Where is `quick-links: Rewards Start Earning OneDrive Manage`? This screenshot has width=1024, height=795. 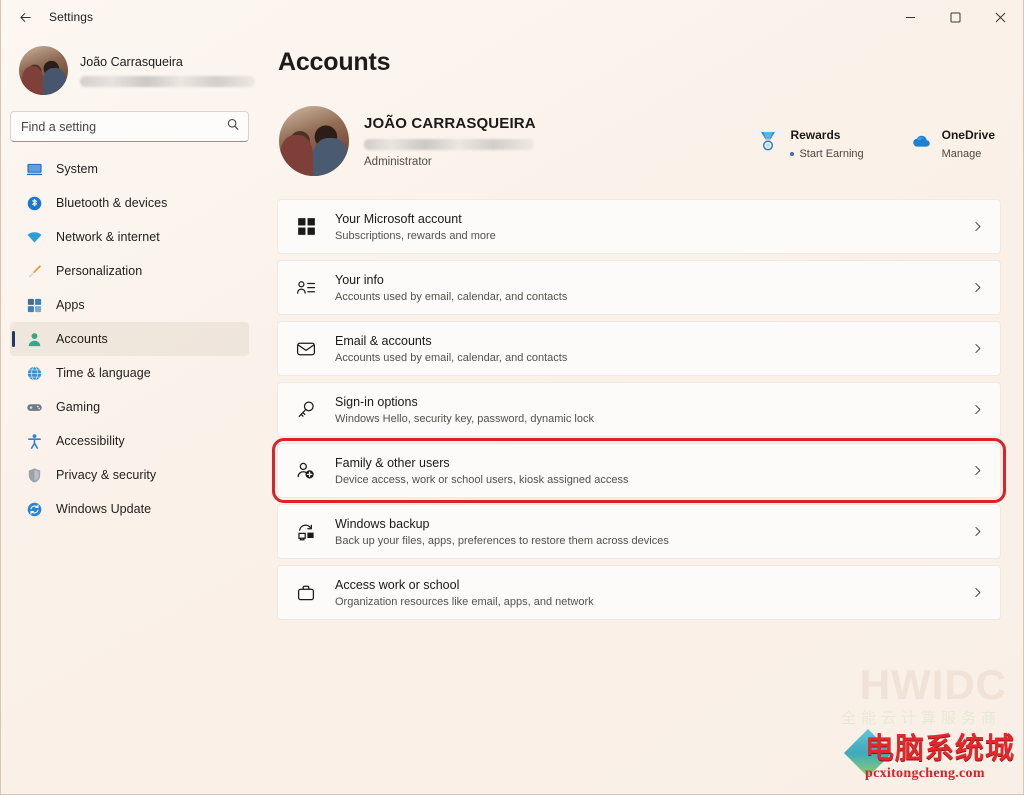 quick-links: Rewards Start Earning OneDrive Manage is located at coordinates (878, 141).